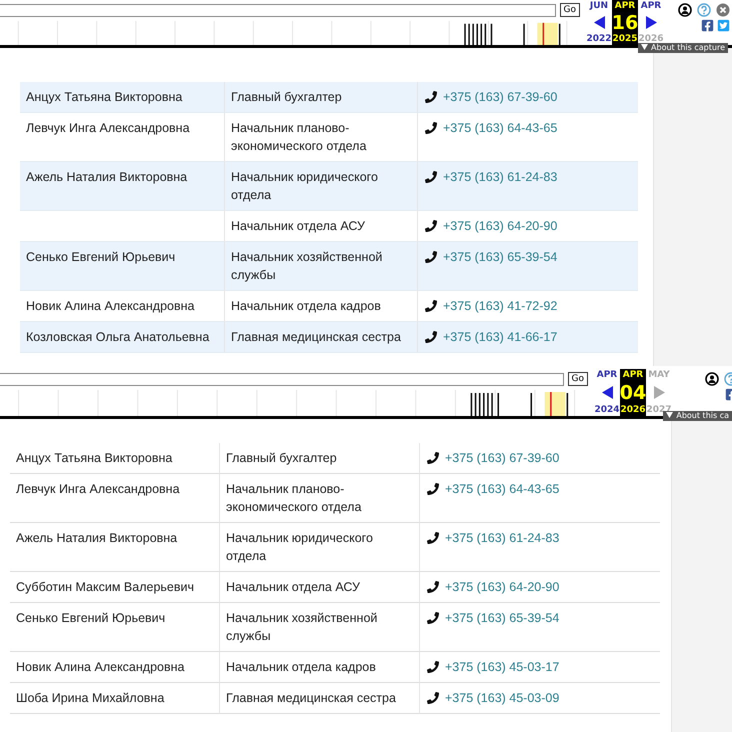 The image size is (732, 732). Describe the element at coordinates (707, 25) in the screenshot. I see `facebook-icon` at that location.